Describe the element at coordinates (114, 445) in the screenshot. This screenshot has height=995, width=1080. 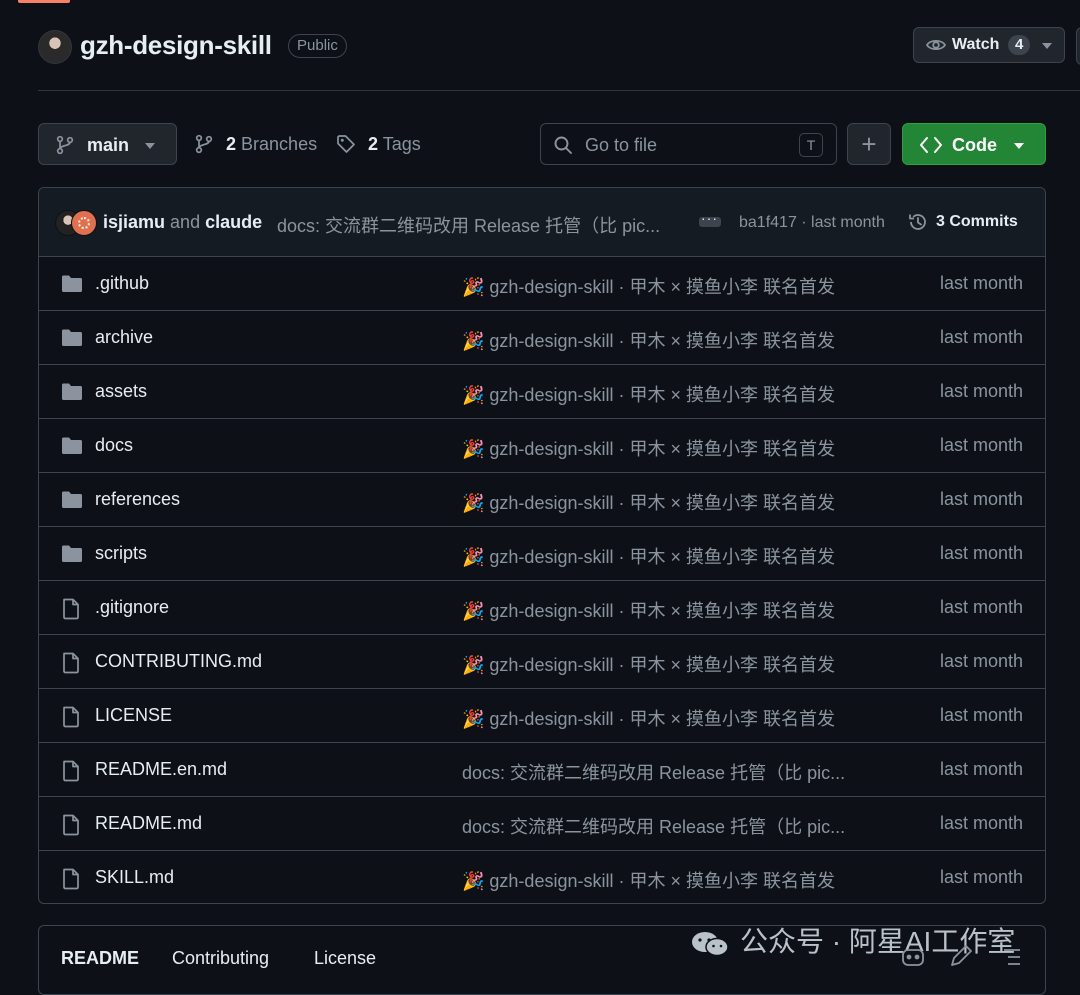
I see `file-name-link: docs` at that location.